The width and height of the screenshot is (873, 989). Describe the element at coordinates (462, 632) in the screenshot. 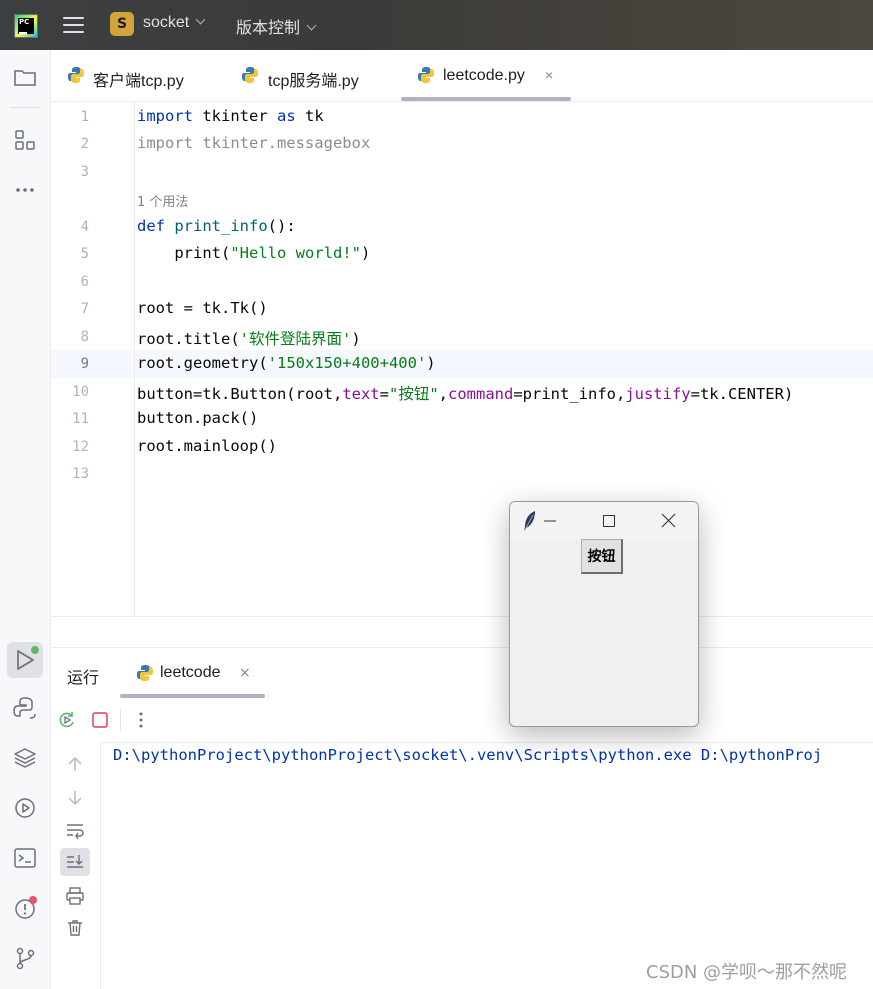

I see `editor-footer` at that location.